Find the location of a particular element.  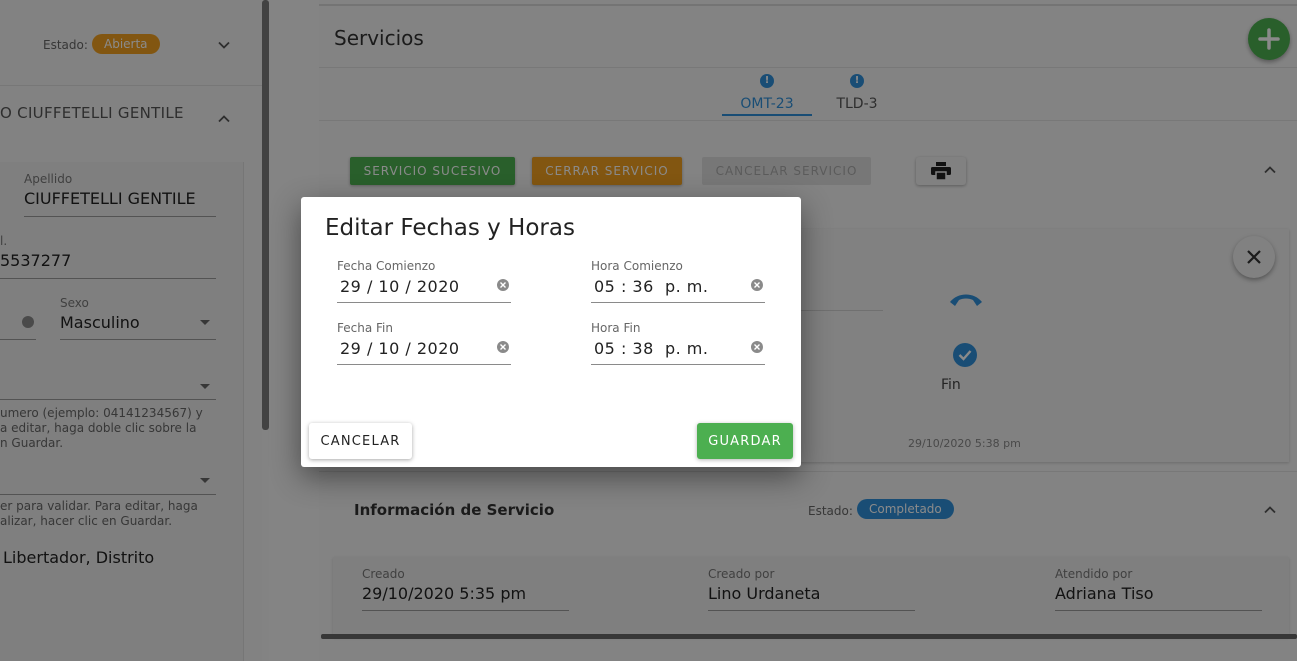

fecha-comienzo-value: 29 / 10 / 2020 is located at coordinates (400, 286).